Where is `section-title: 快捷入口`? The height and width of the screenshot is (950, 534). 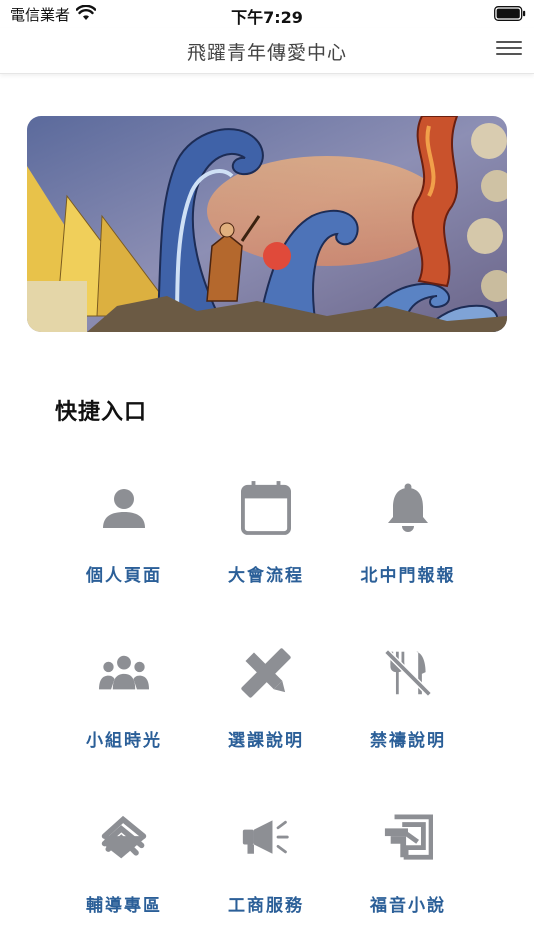
section-title: 快捷入口 is located at coordinates (101, 412).